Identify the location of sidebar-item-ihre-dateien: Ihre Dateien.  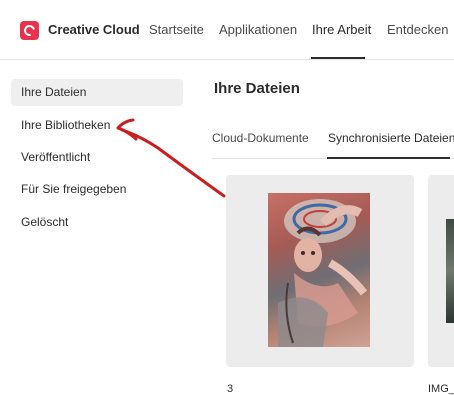
(97, 92).